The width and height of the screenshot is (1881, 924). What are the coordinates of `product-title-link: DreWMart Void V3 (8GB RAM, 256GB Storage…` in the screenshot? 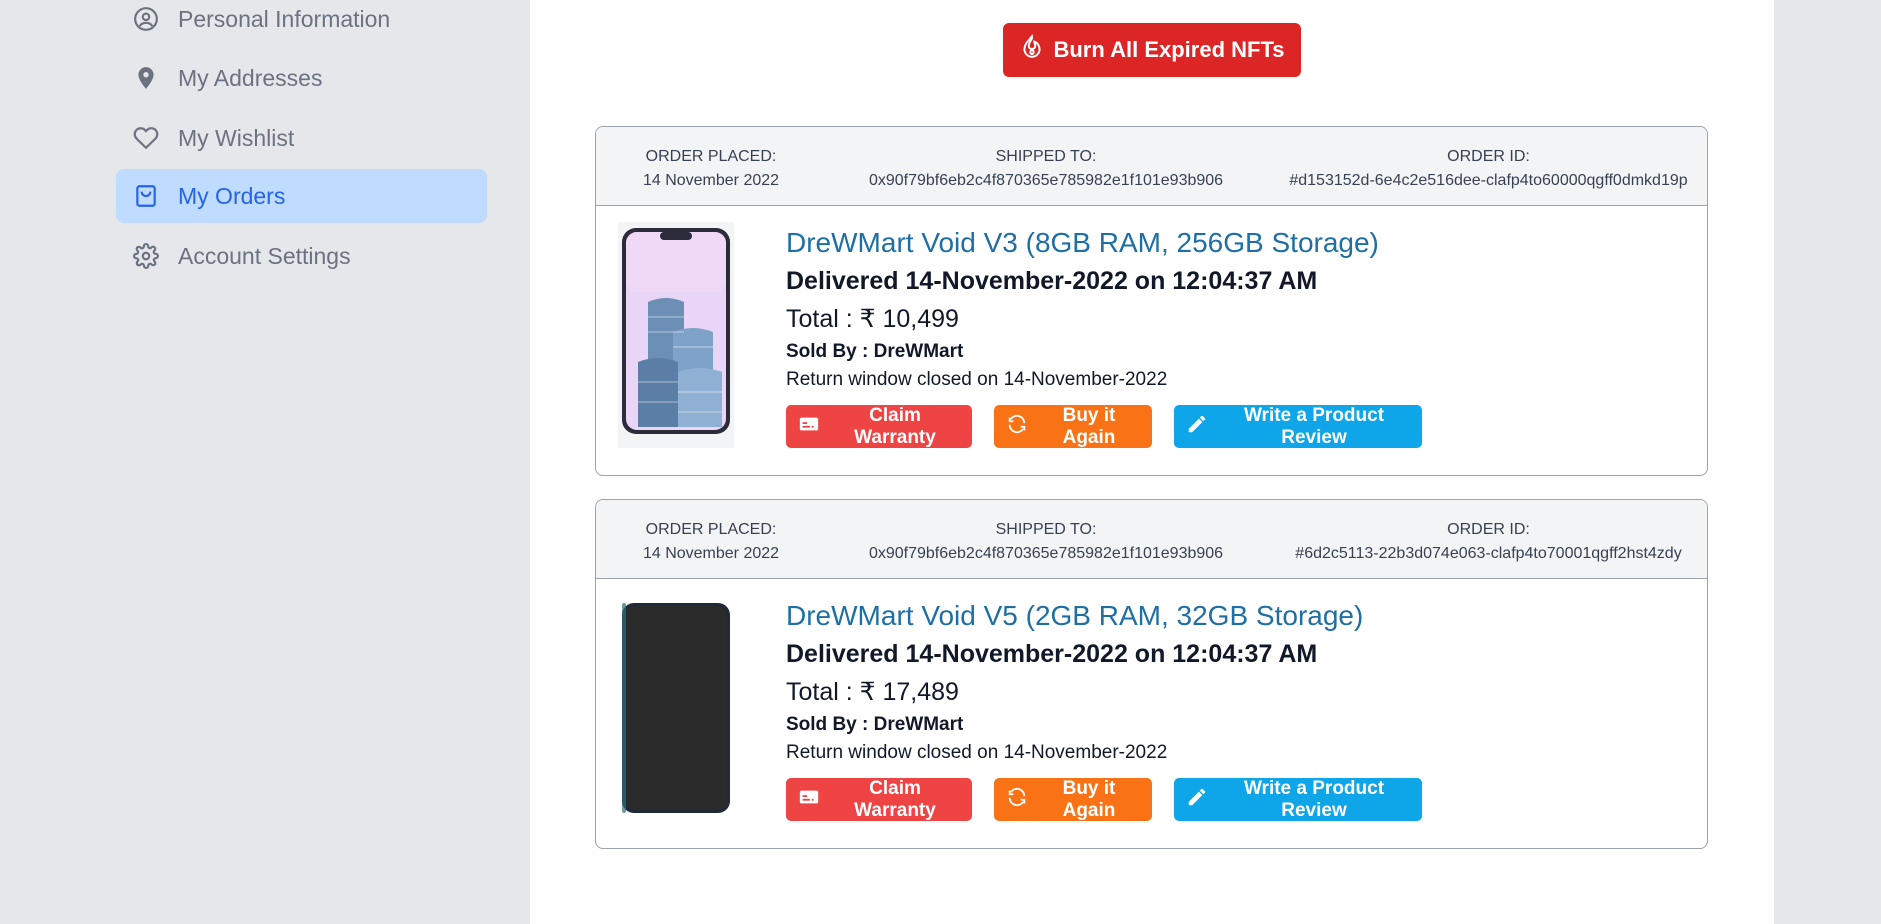 It's located at (1104, 243).